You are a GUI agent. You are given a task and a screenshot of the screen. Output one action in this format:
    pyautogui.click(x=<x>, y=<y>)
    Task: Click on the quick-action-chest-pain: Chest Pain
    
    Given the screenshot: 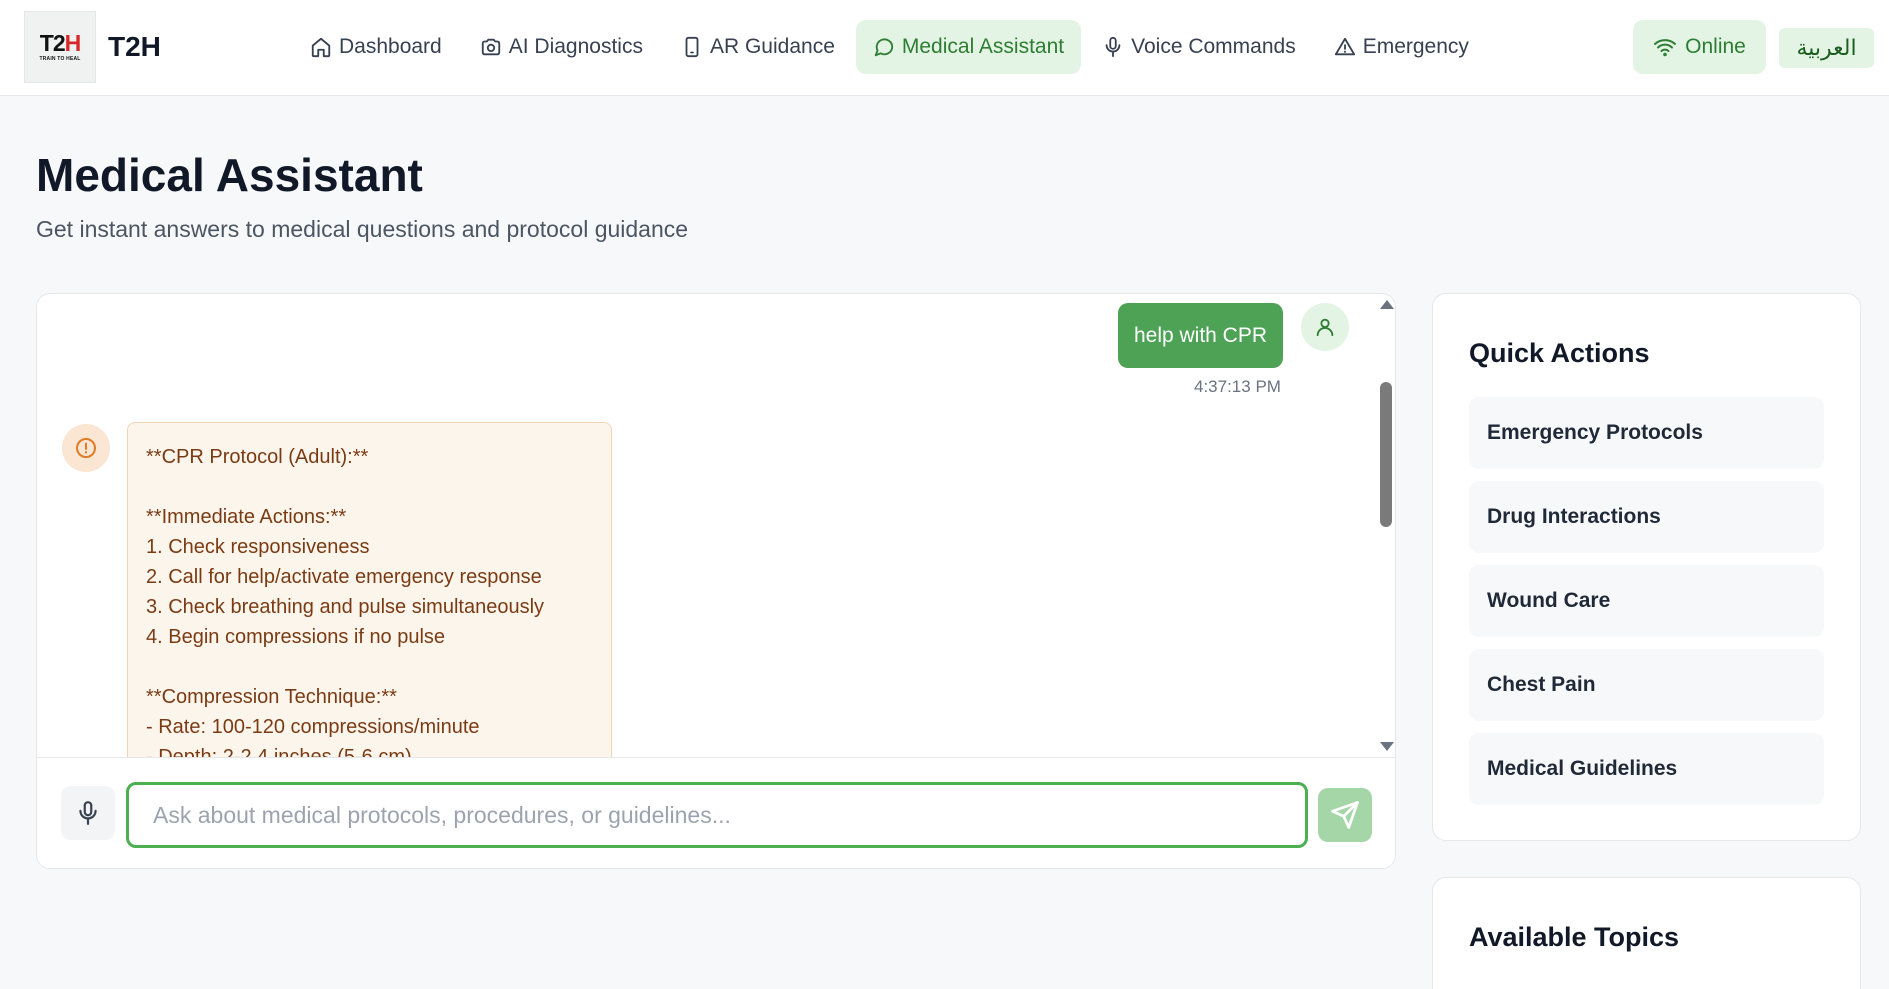 What is the action you would take?
    pyautogui.click(x=1646, y=685)
    